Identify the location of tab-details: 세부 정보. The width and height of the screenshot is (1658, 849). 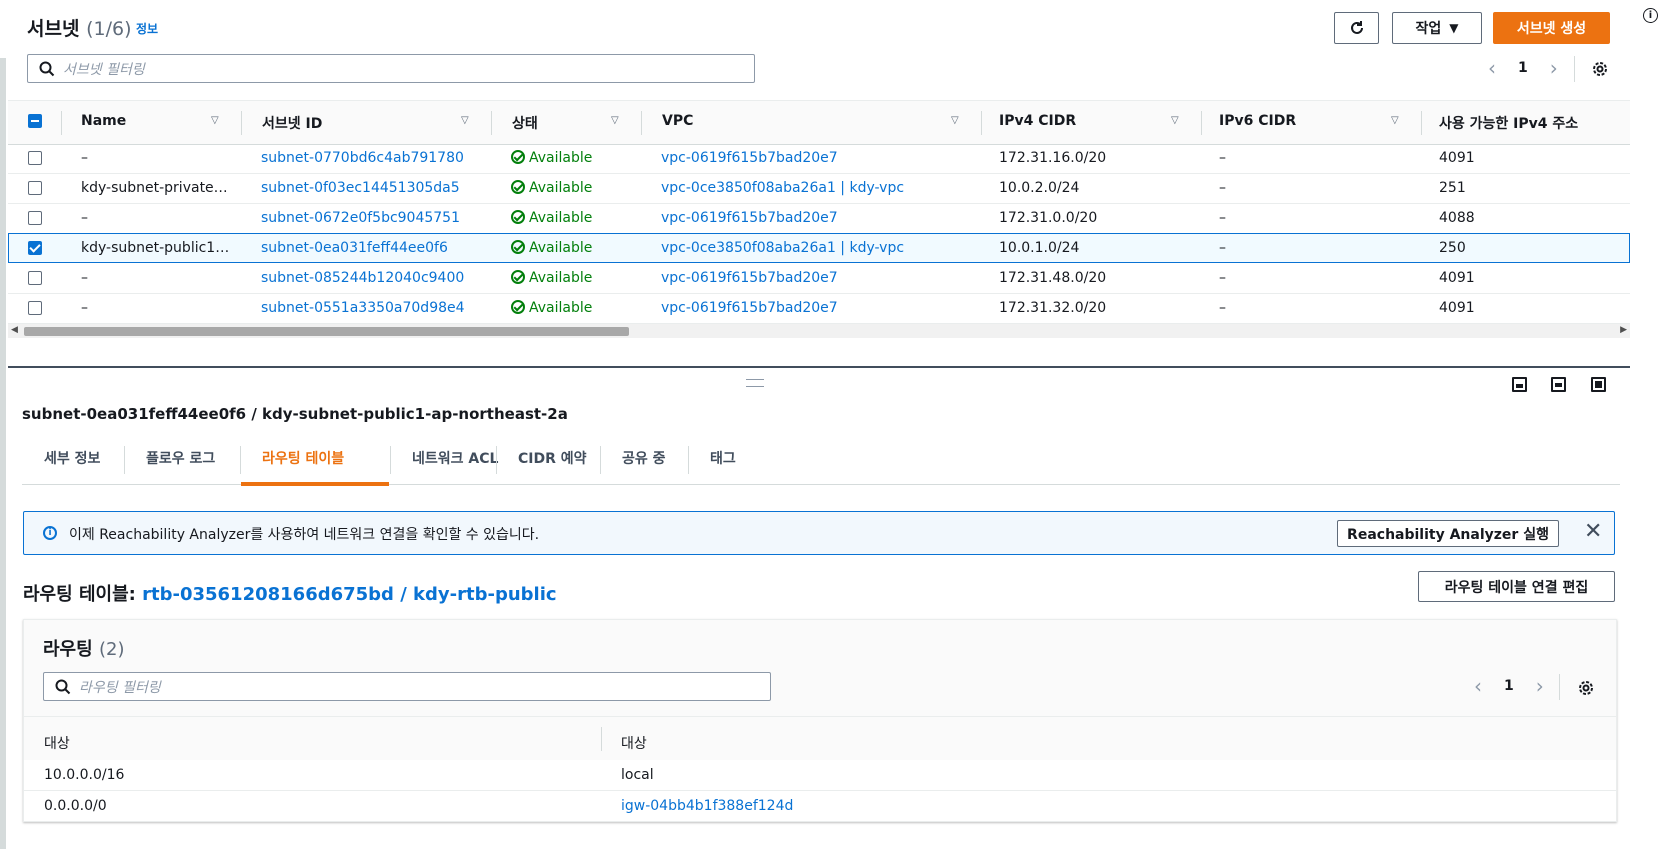
(72, 458).